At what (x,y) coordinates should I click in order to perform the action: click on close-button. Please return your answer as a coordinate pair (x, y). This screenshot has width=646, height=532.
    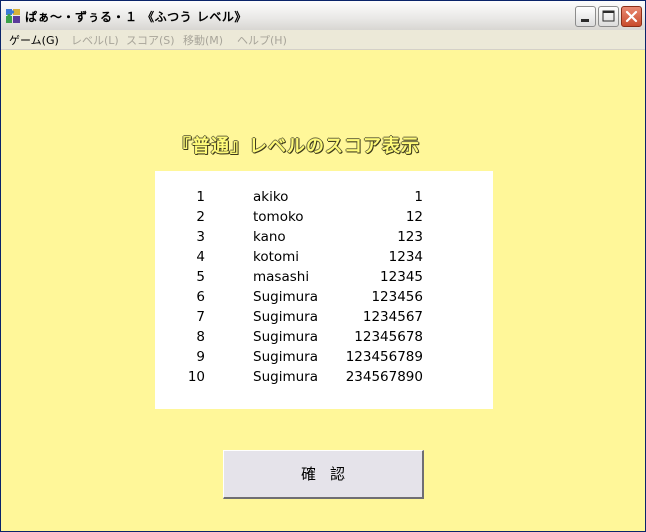
    Looking at the image, I should click on (631, 16).